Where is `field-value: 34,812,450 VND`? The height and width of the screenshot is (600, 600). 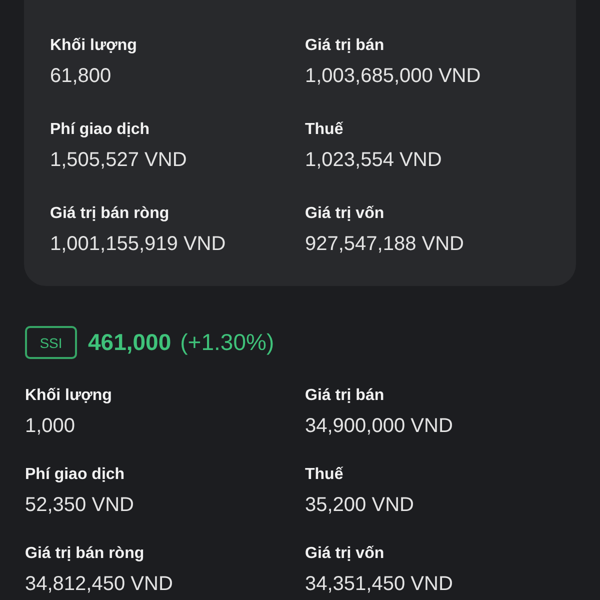
field-value: 34,812,450 VND is located at coordinates (99, 584).